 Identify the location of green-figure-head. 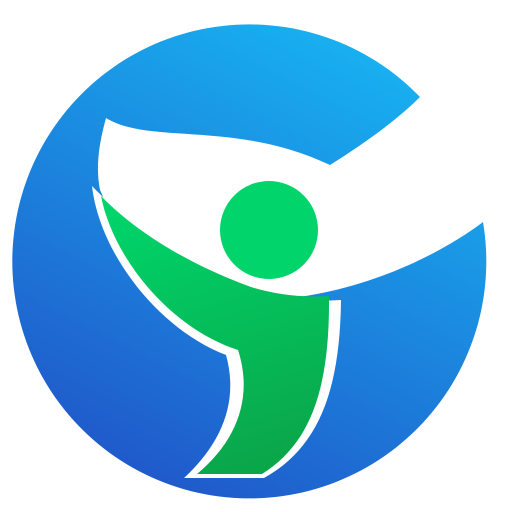
(269, 230).